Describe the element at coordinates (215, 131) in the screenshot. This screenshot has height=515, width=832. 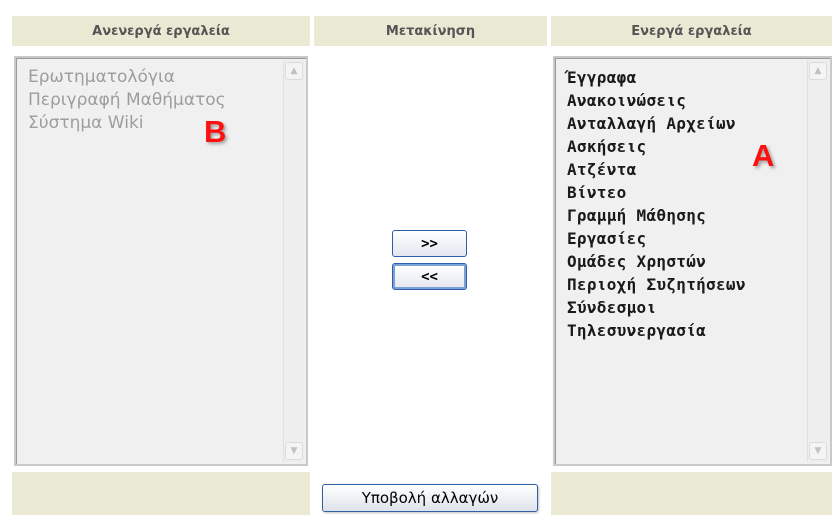
I see `annotation-label-b: B` at that location.